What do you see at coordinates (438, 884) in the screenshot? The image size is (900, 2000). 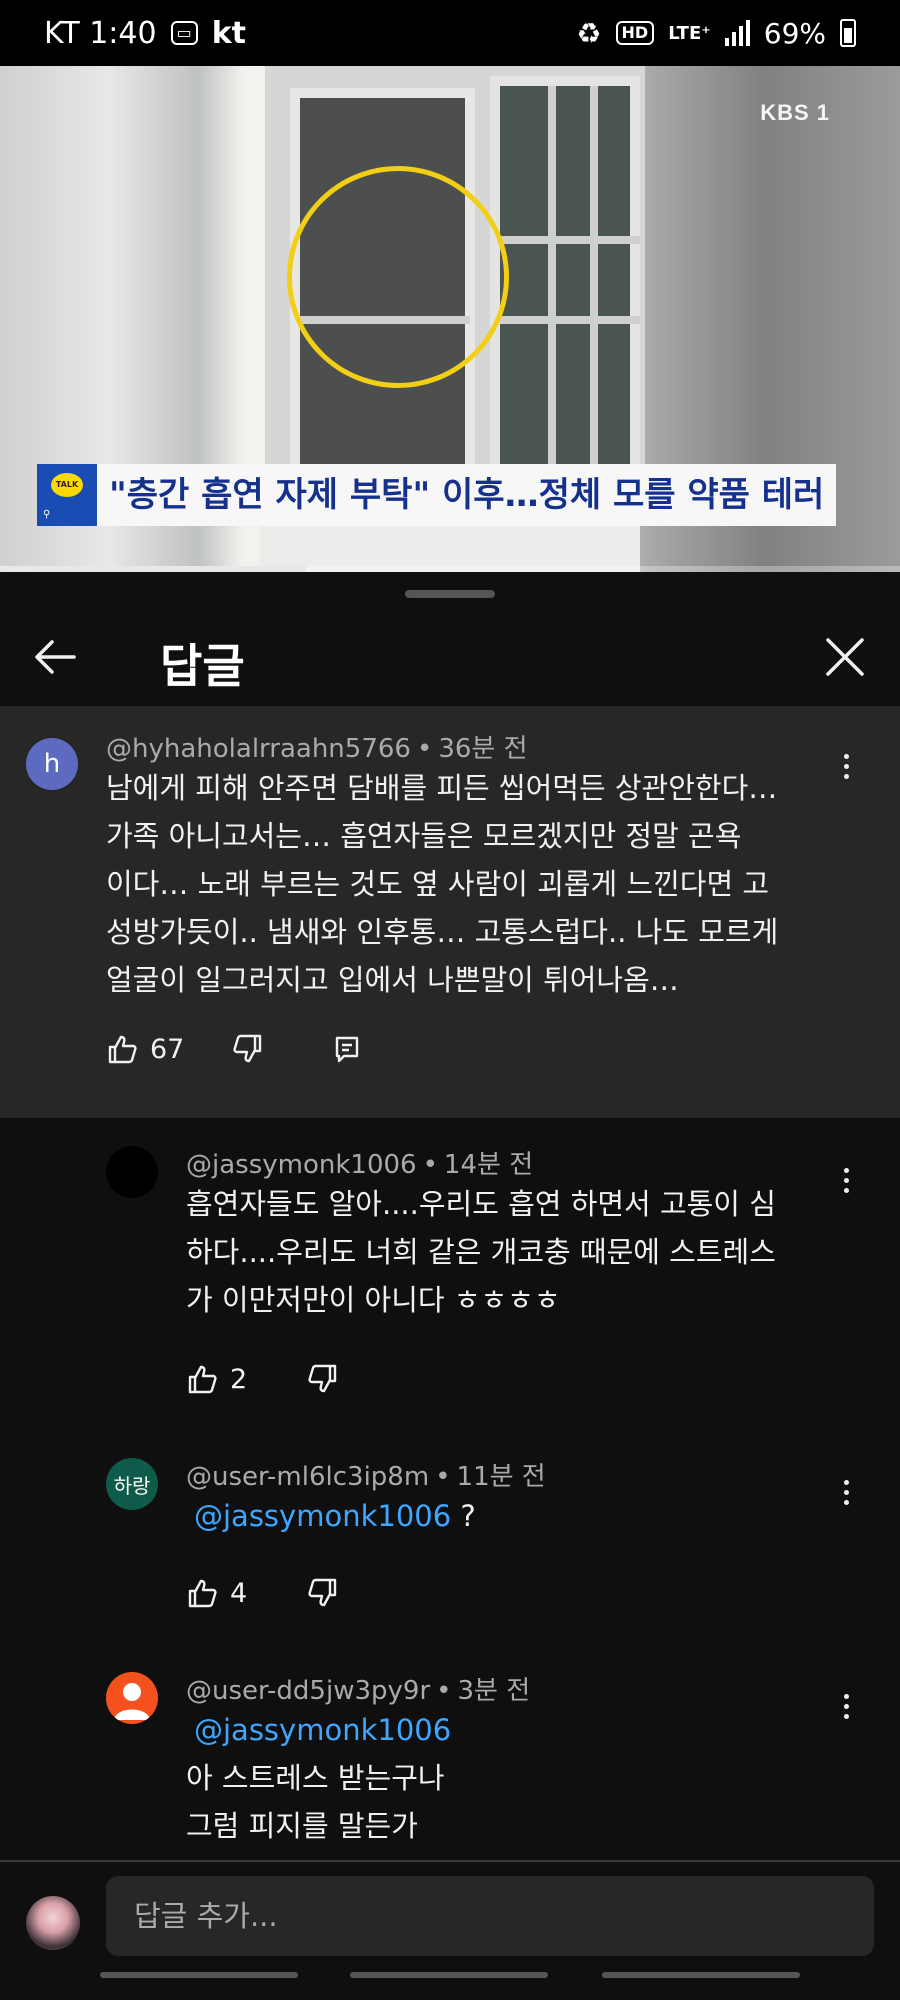 I see `comment-line: 이다… 노래 부르는 것도 옆 사람이 괴롭게 느낀다면 고` at bounding box center [438, 884].